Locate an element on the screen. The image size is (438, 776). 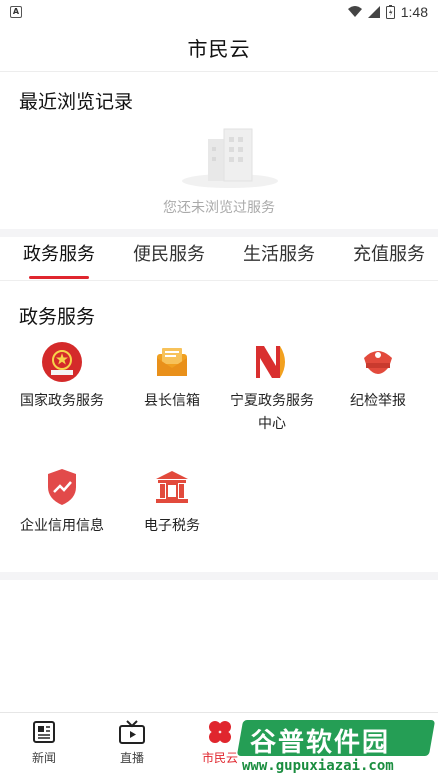
service-label: 电子税务 is located at coordinates (172, 526).